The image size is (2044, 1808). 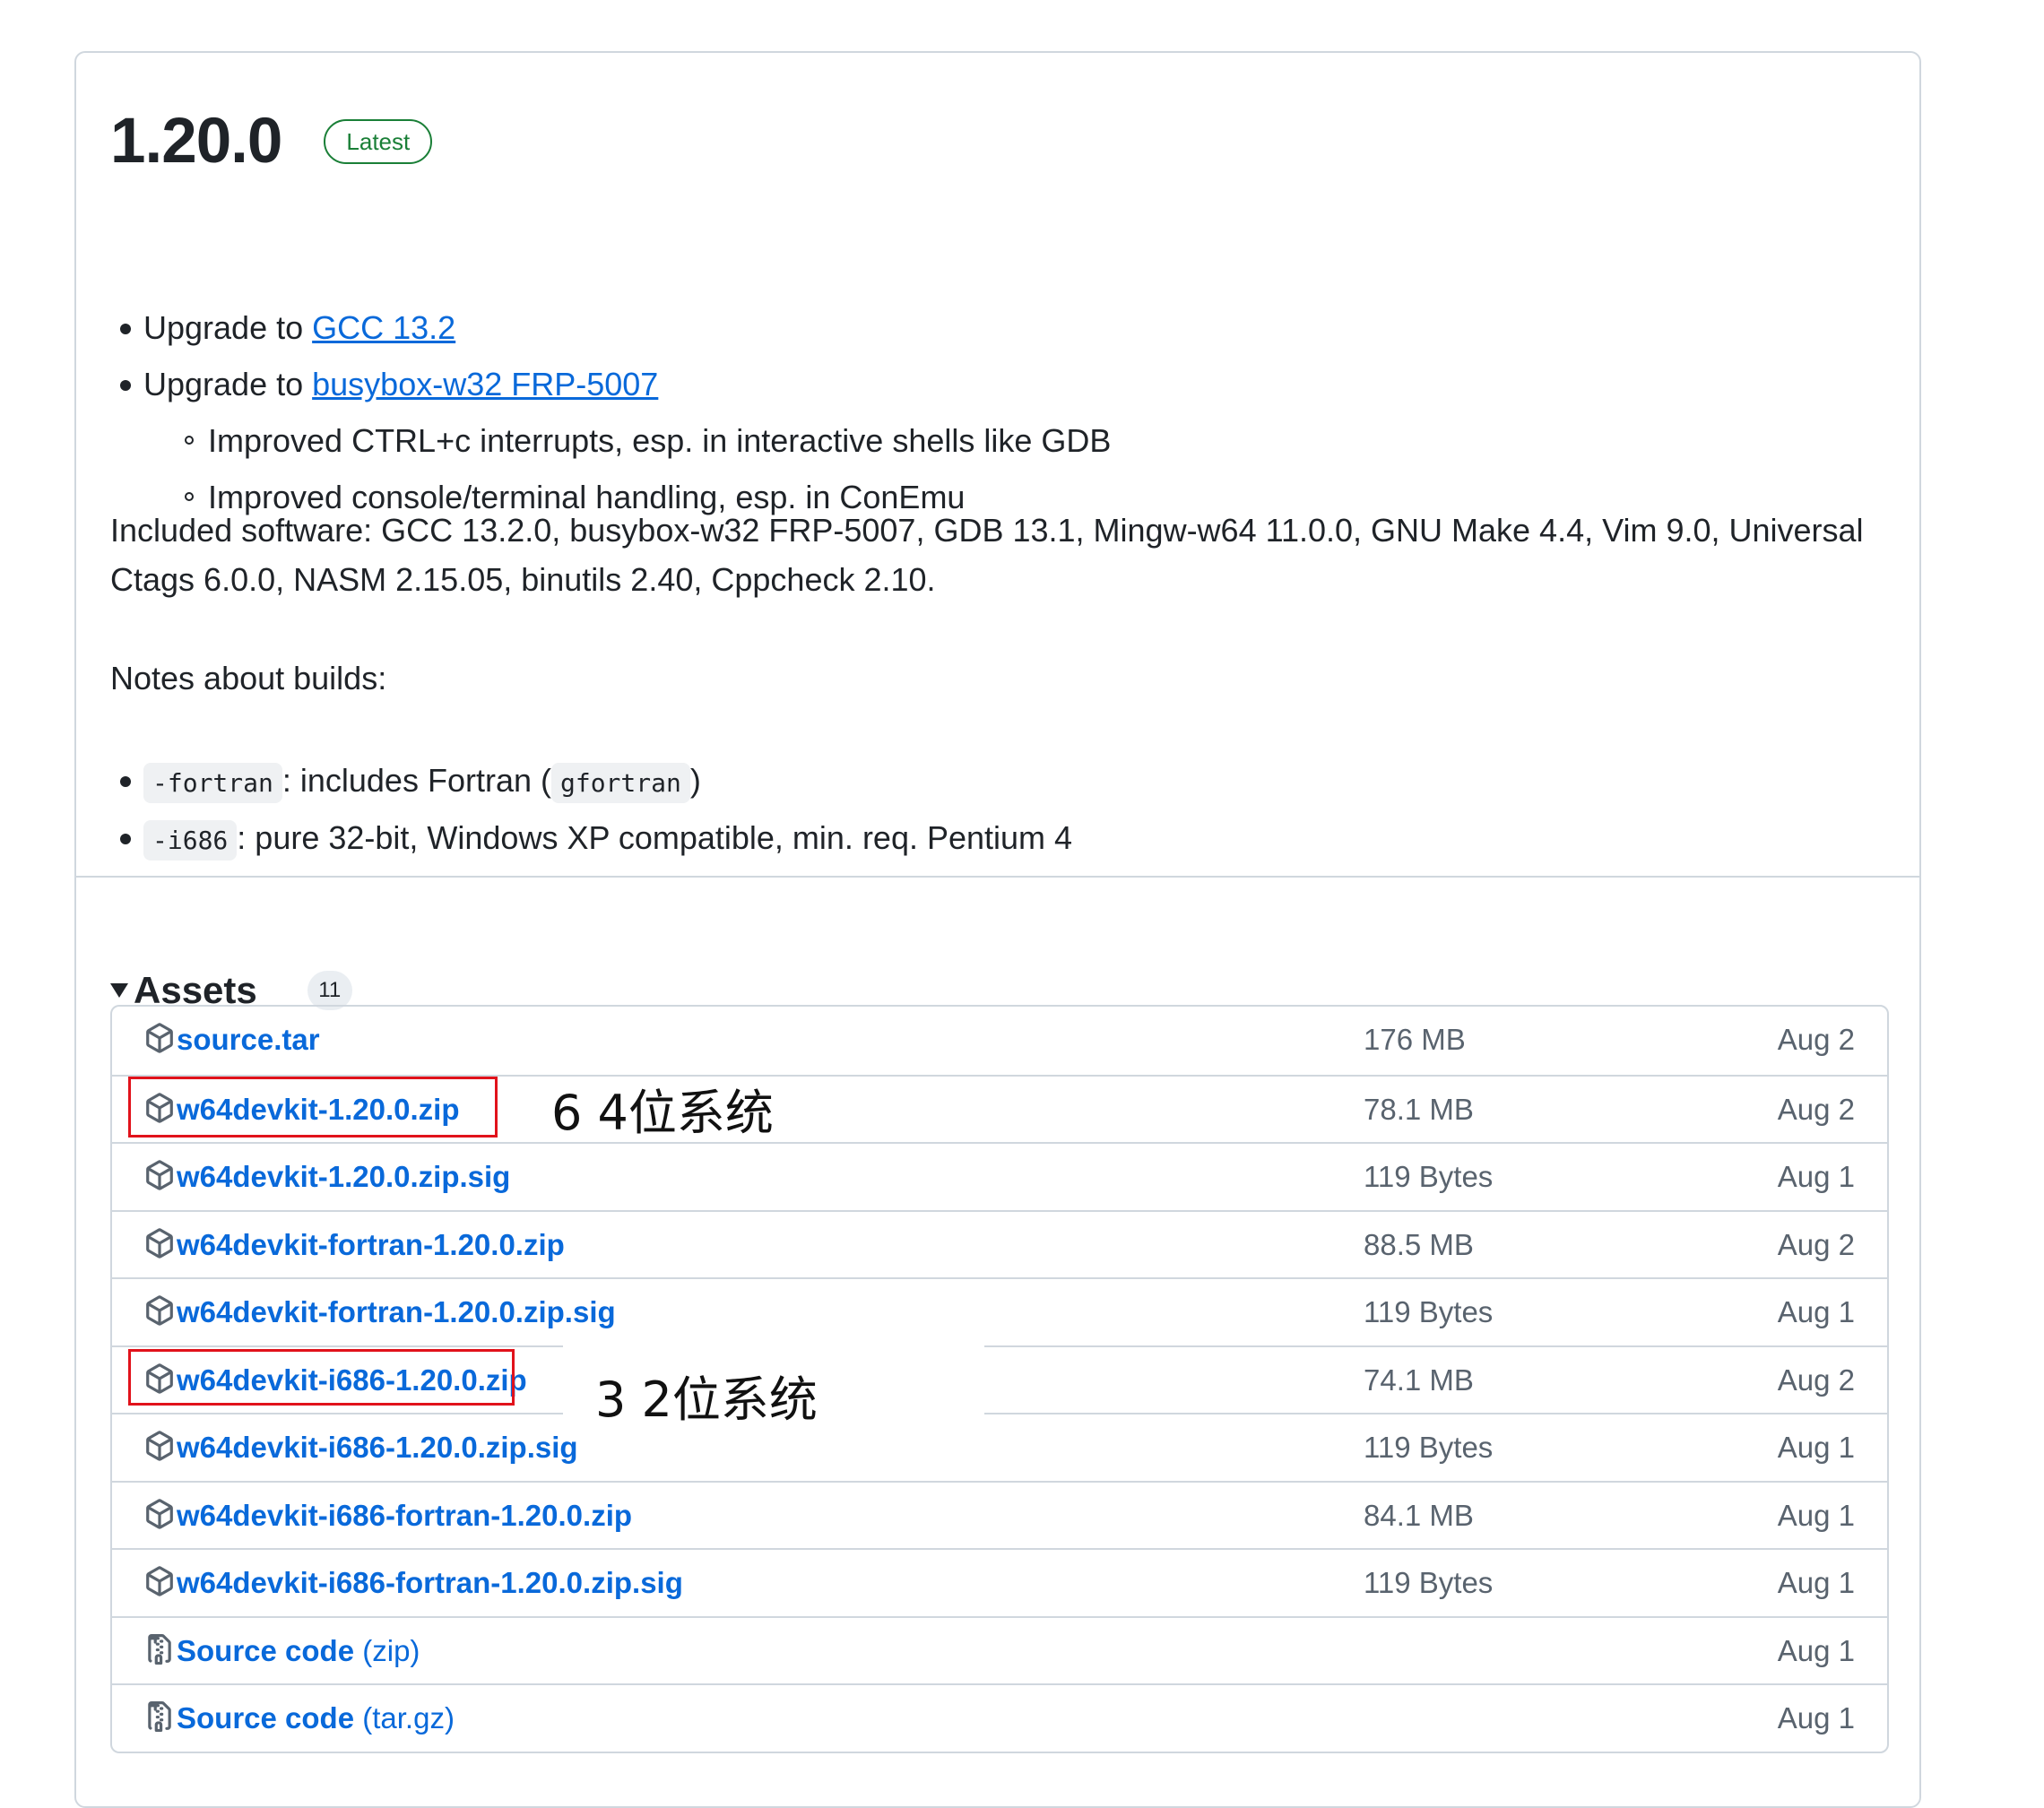 What do you see at coordinates (430, 1583) in the screenshot?
I see `asset-download-link: w64devkit-i686-fortran-1.20.0.zip.sig` at bounding box center [430, 1583].